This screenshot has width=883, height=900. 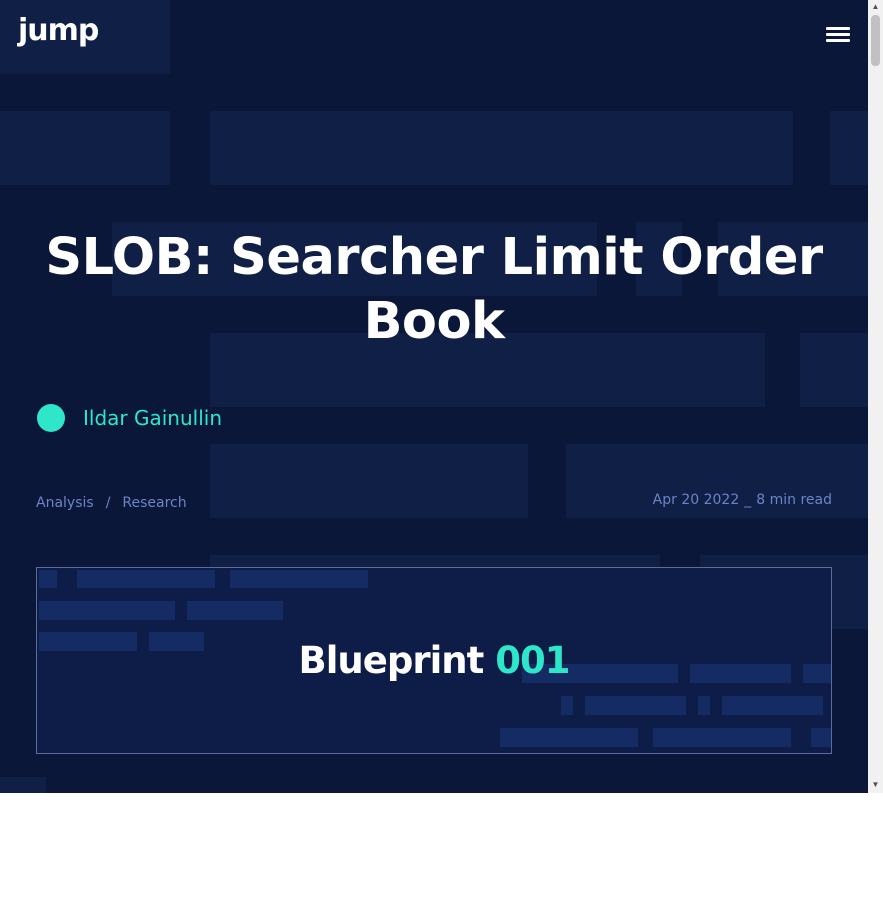 What do you see at coordinates (434, 289) in the screenshot?
I see `article-title: SLOB: Searcher Limit Order Book` at bounding box center [434, 289].